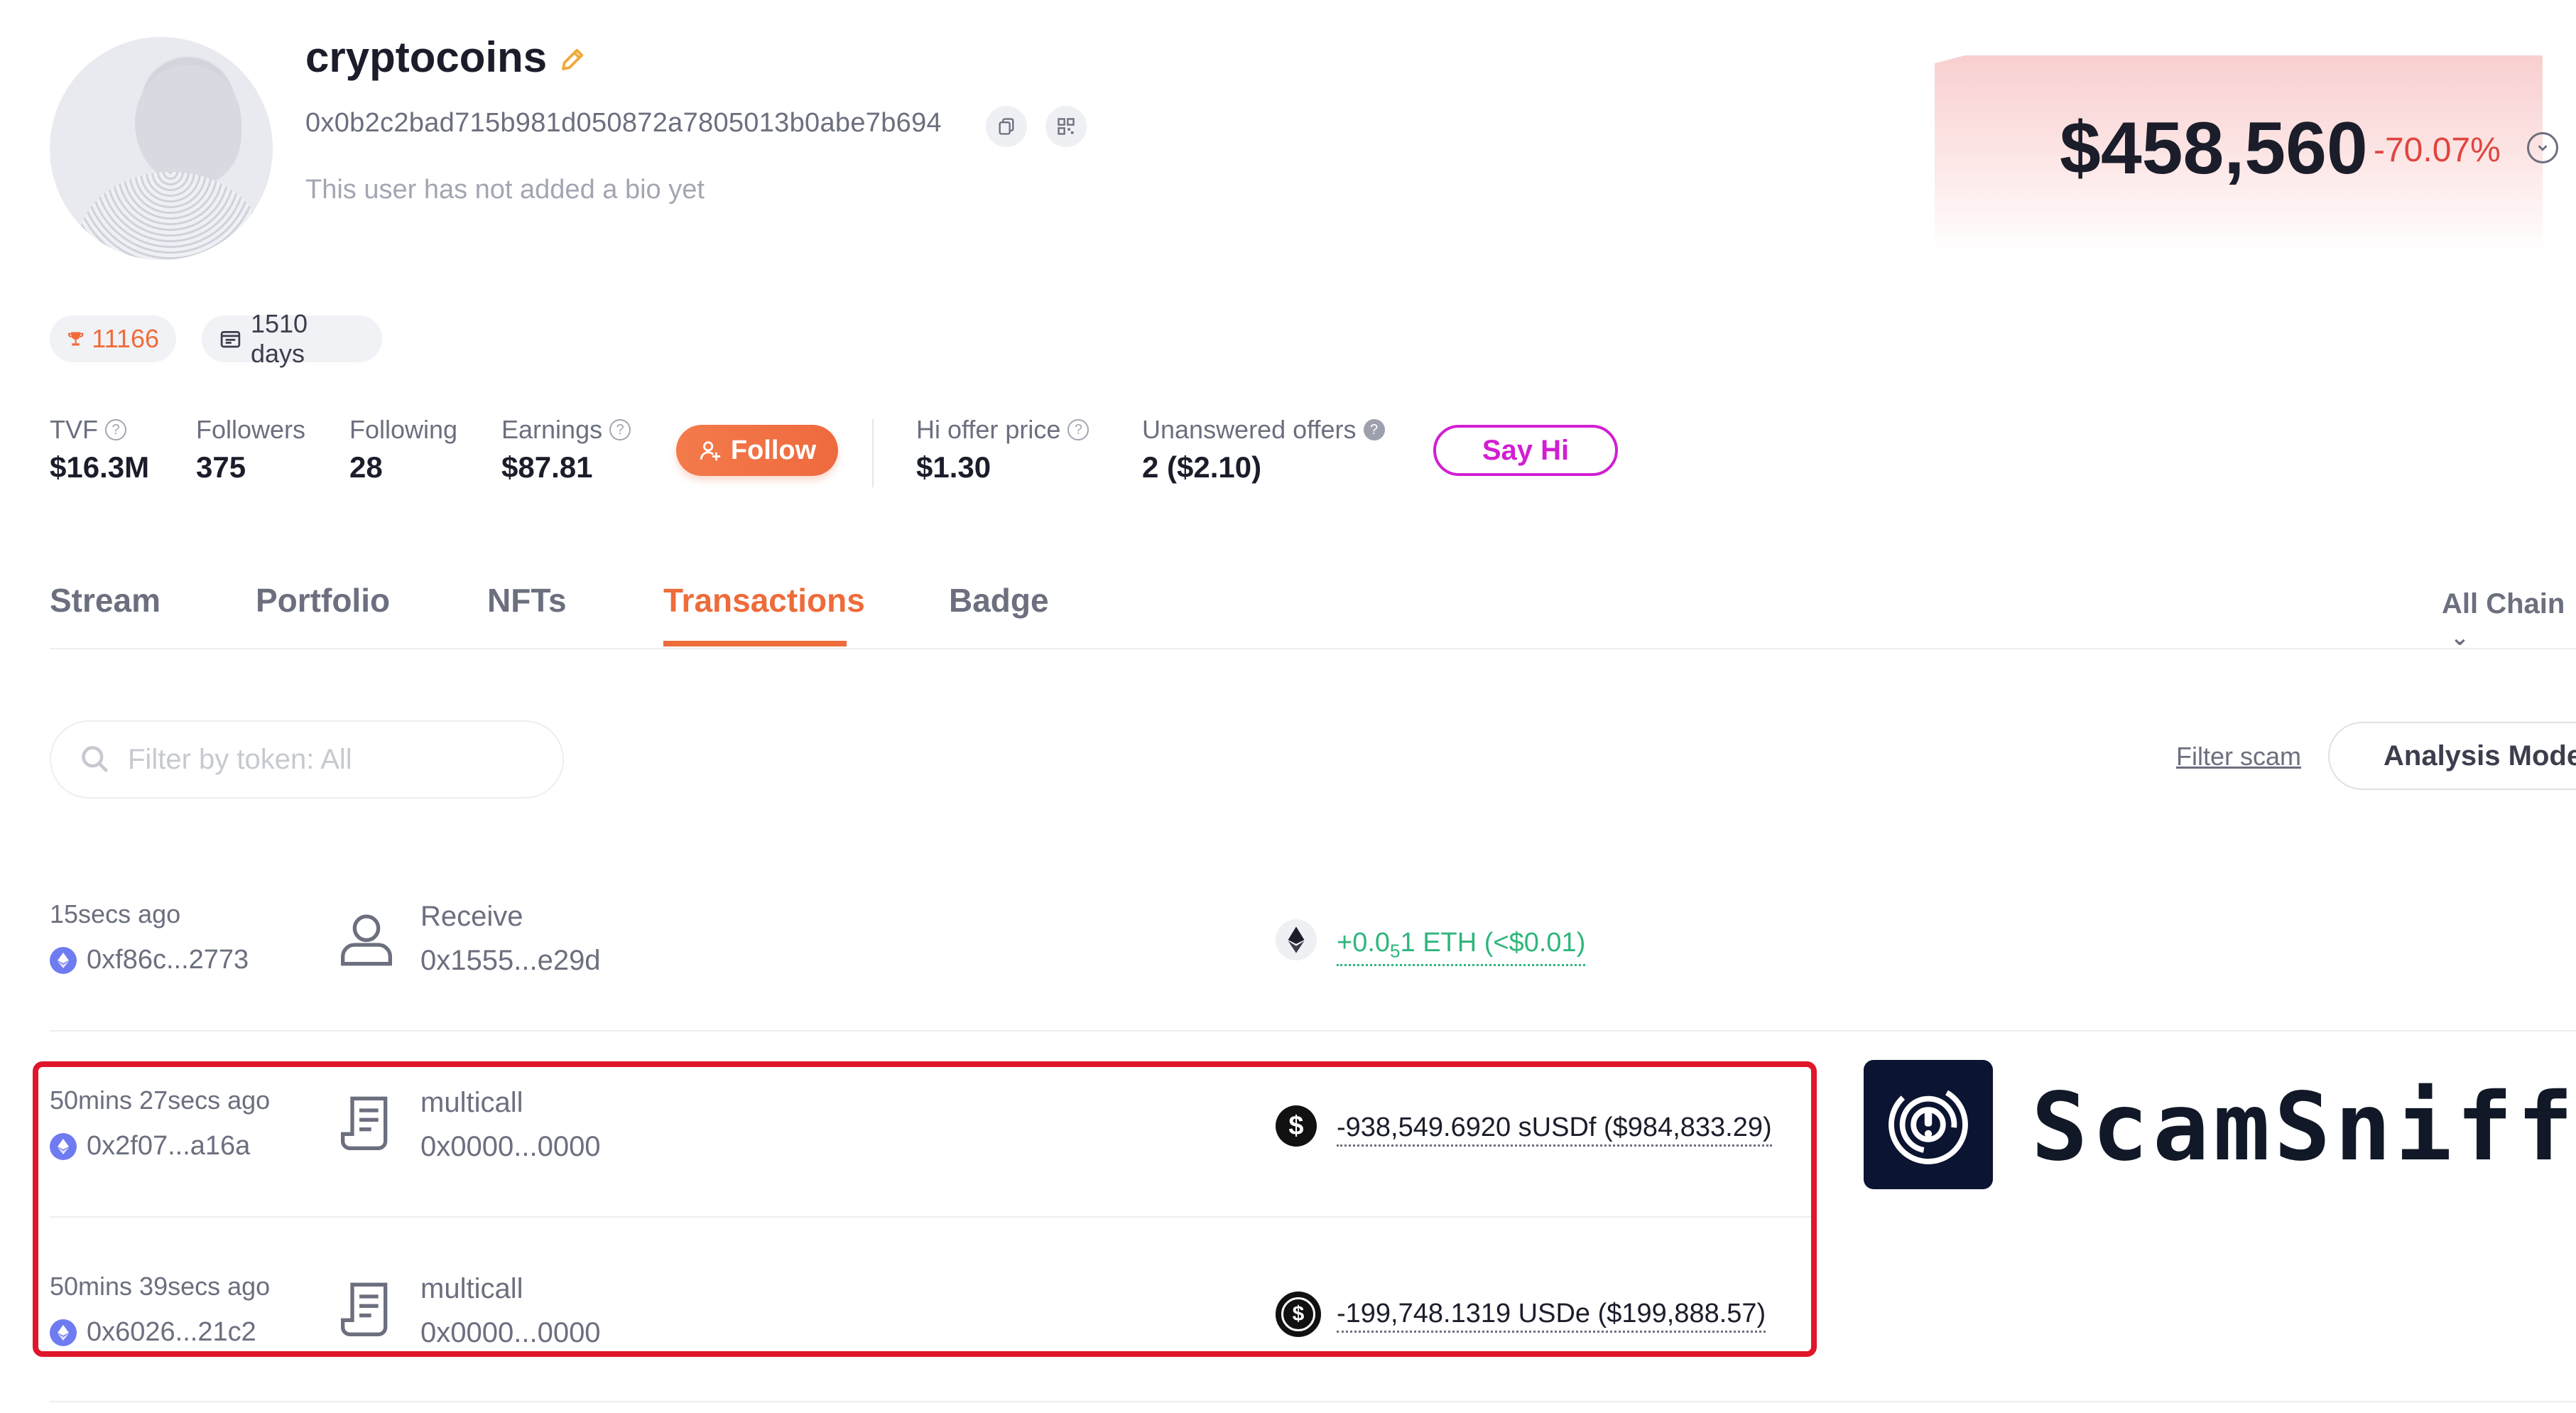 Image resolution: width=2576 pixels, height=1413 pixels. What do you see at coordinates (2238, 757) in the screenshot?
I see `filter-scam-link: Filter scam` at bounding box center [2238, 757].